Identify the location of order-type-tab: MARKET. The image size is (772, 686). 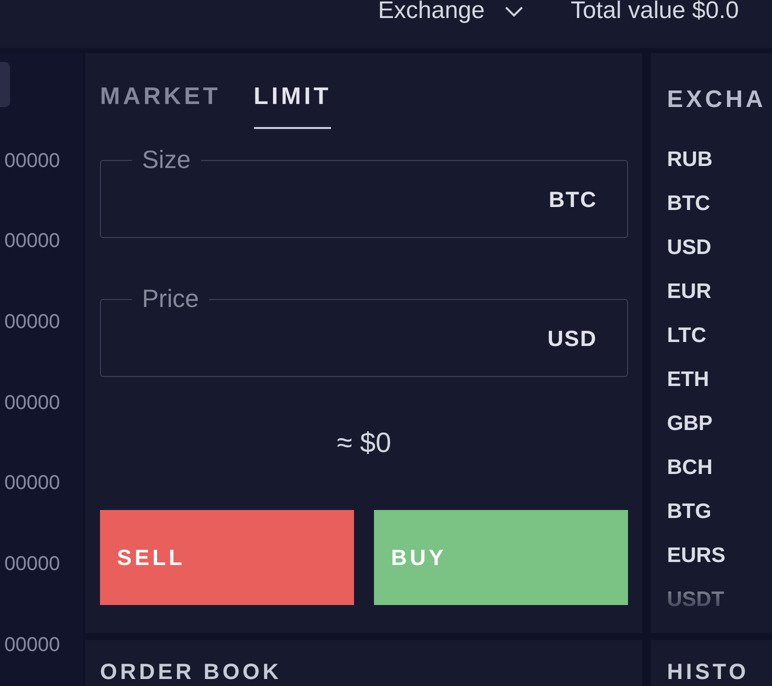
(160, 104).